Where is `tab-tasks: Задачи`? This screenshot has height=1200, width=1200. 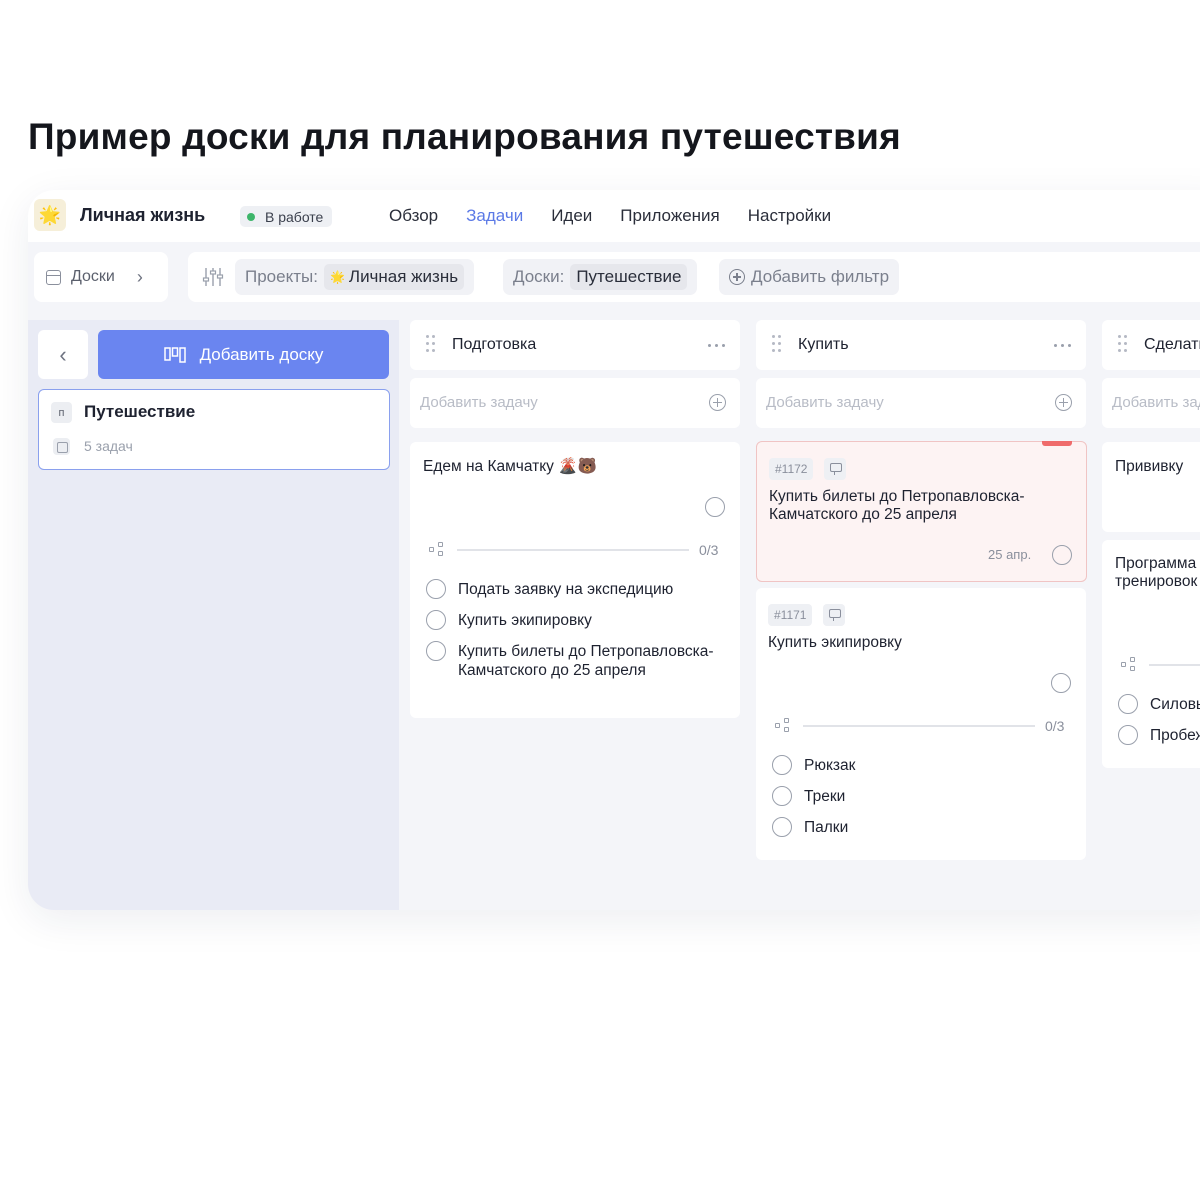
tab-tasks: Задачи is located at coordinates (494, 216).